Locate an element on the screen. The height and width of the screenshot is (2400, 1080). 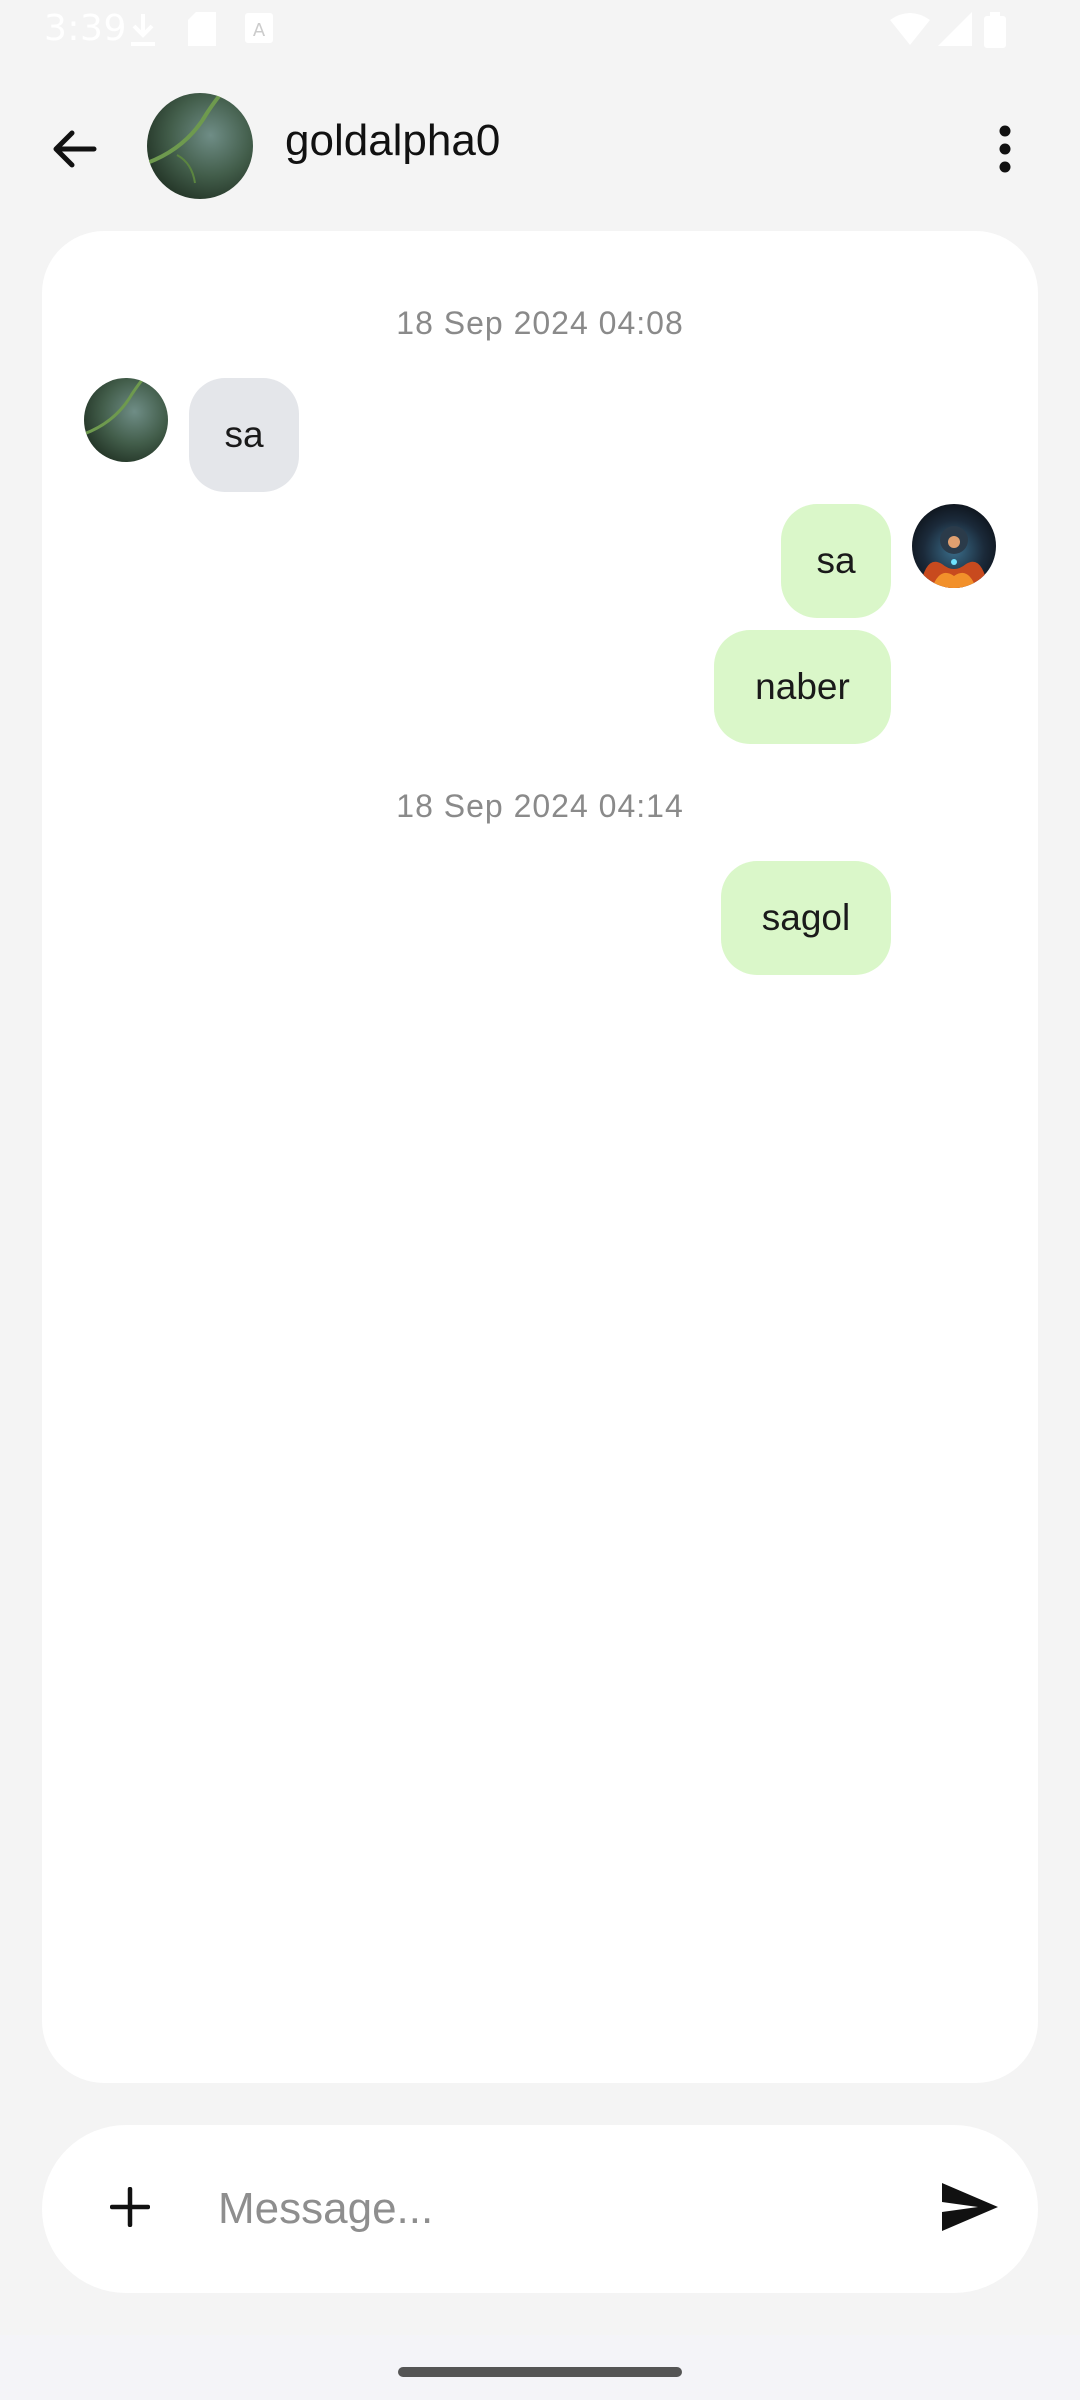
date-separator: 18 Sep 2024 04:14 is located at coordinates (540, 806).